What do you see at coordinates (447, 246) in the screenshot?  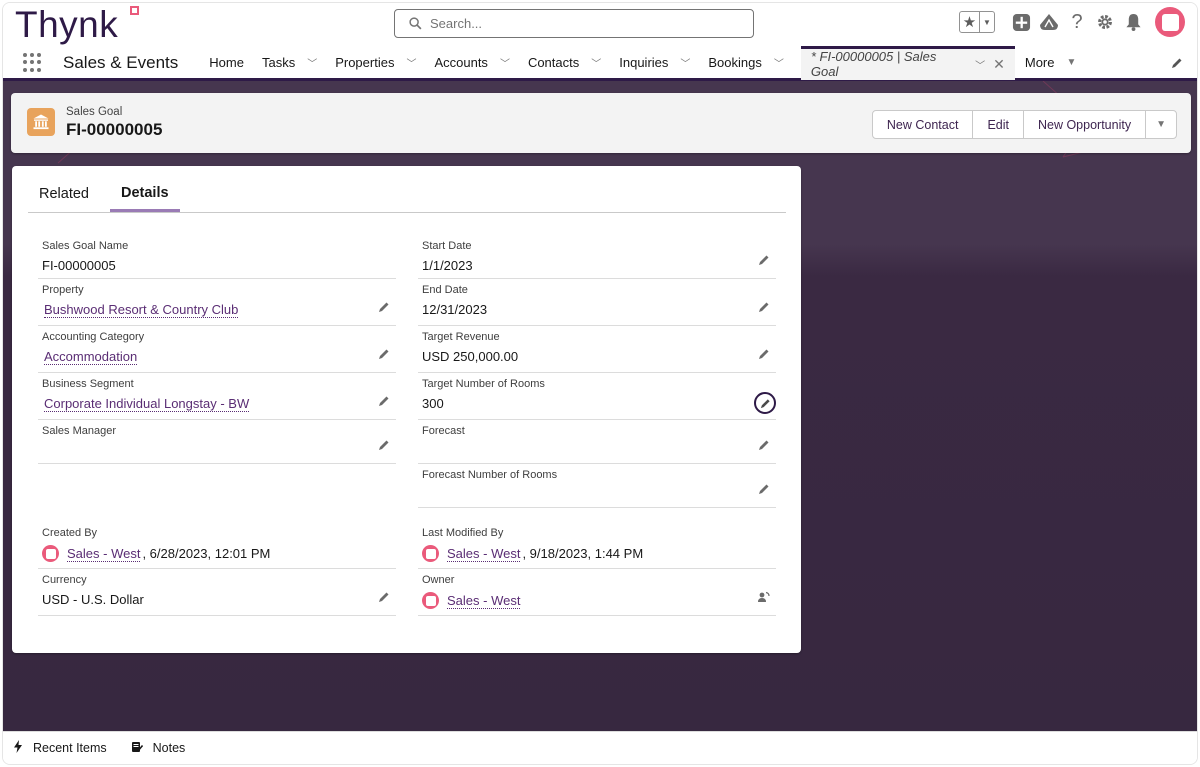 I see `field-label: Start Date` at bounding box center [447, 246].